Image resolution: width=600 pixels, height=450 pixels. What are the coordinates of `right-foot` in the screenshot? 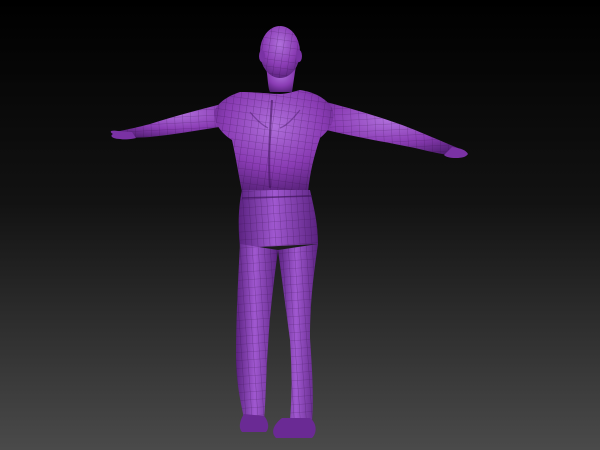 It's located at (294, 428).